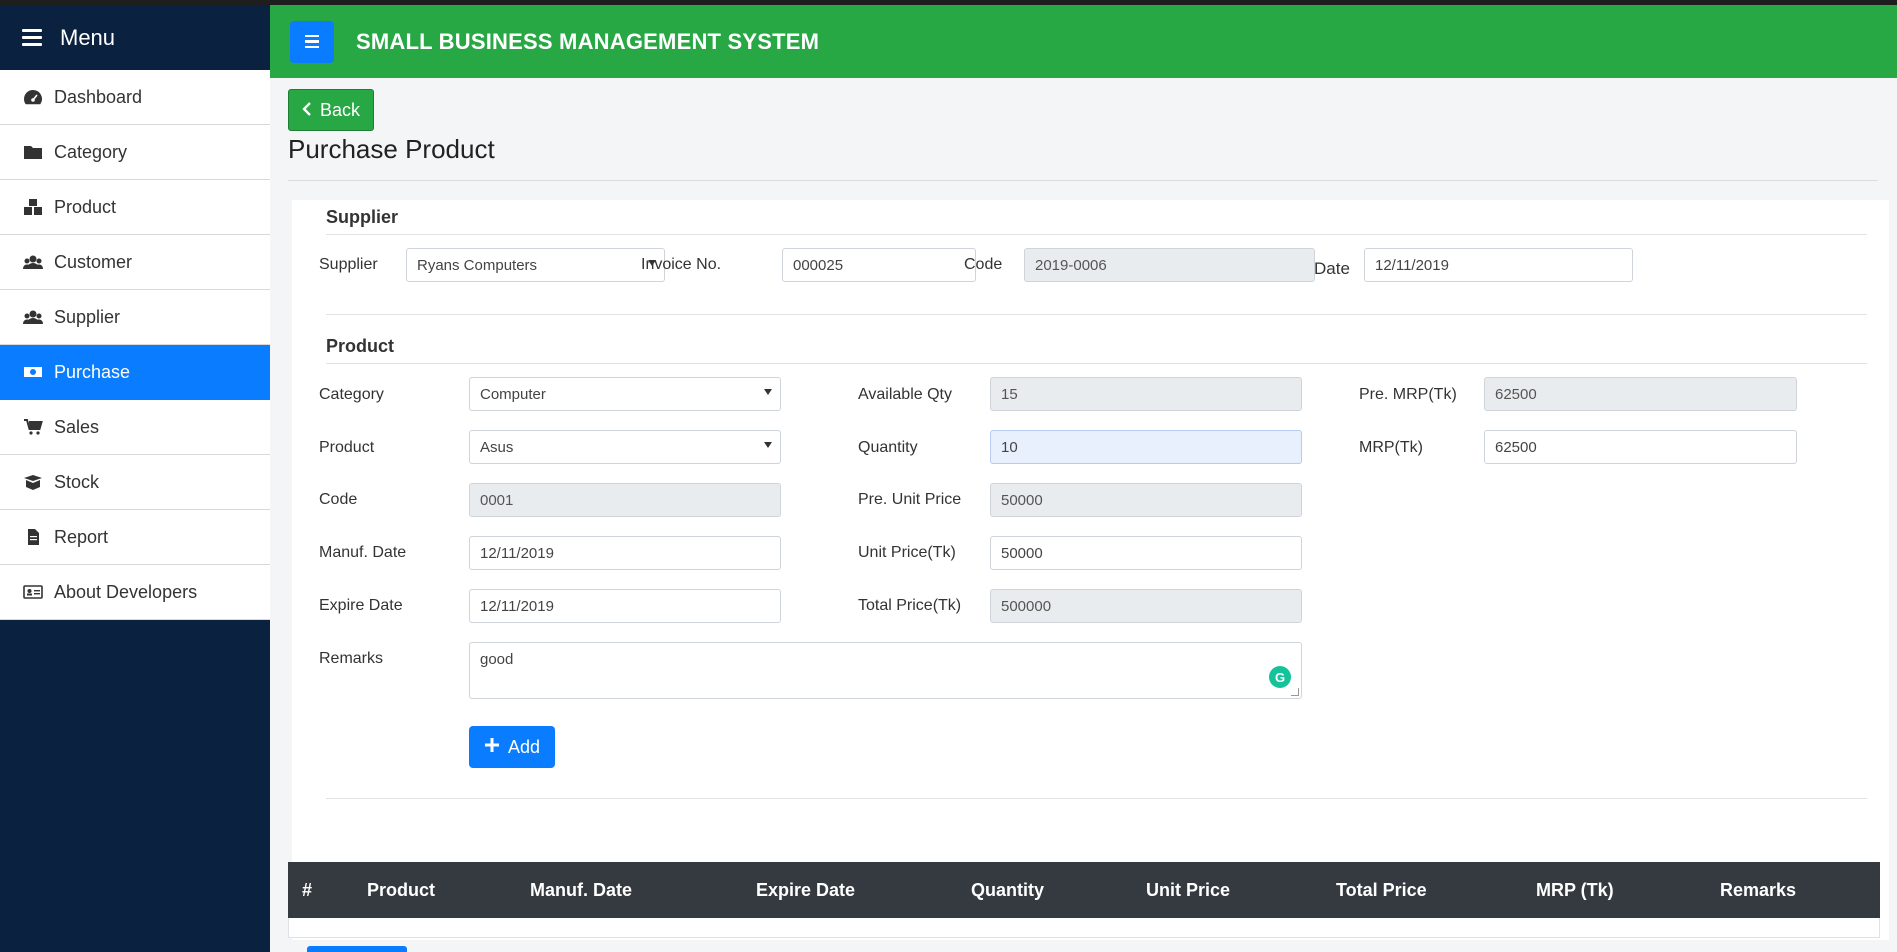  What do you see at coordinates (1146, 606) in the screenshot?
I see `total-price-field: 500000` at bounding box center [1146, 606].